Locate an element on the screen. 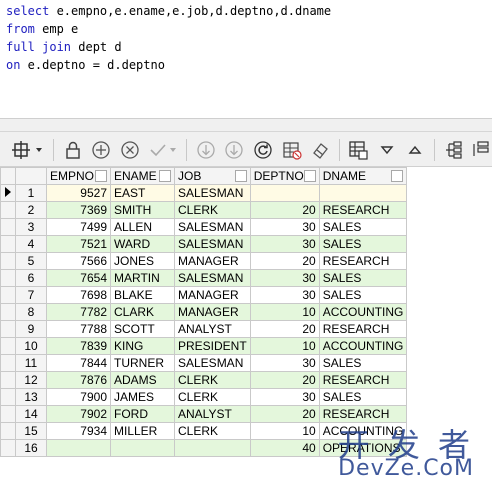 This screenshot has width=492, height=487. cell-empno: 7654 is located at coordinates (78, 278).